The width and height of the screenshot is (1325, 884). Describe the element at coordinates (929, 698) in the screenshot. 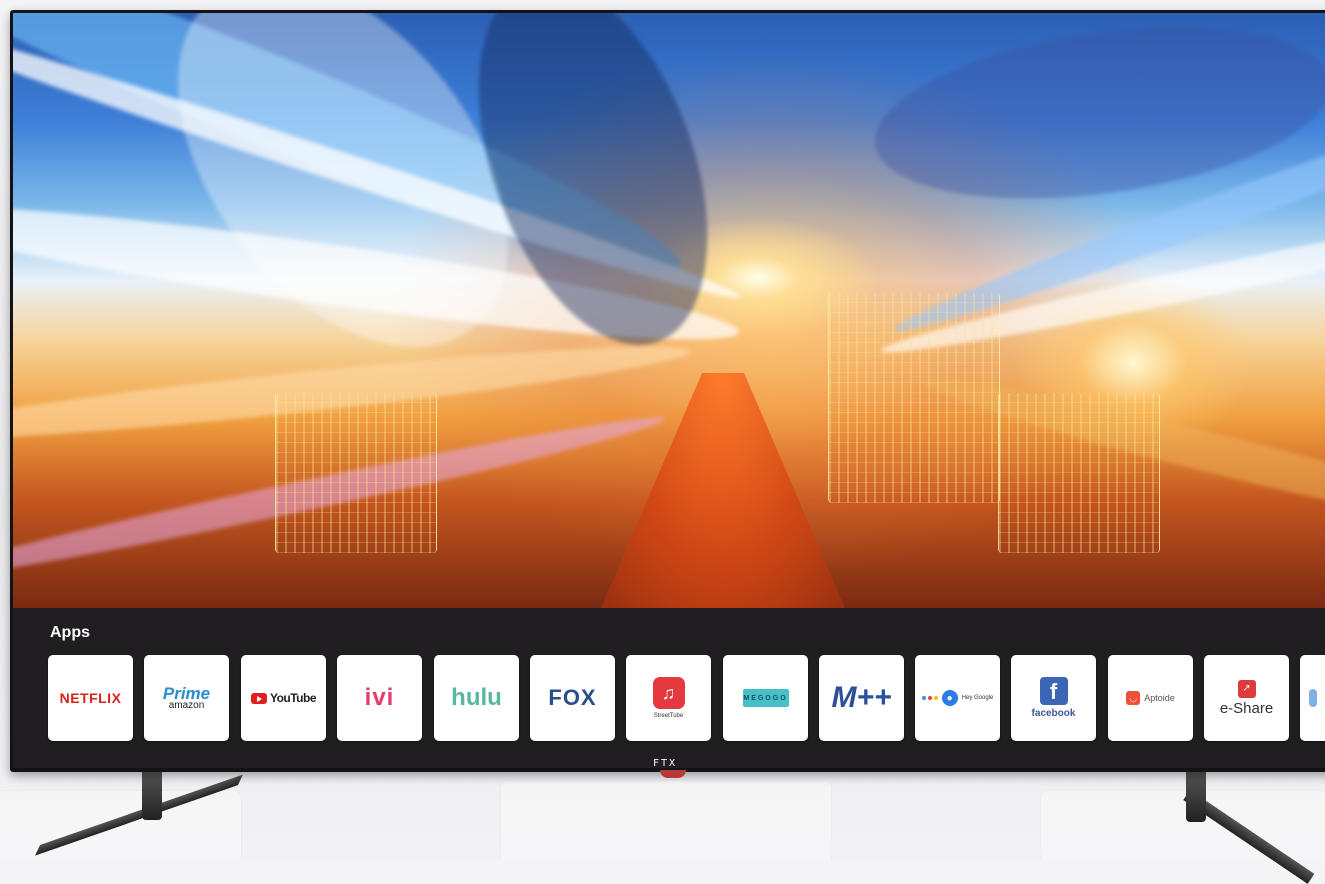

I see `google-dots-icon` at that location.